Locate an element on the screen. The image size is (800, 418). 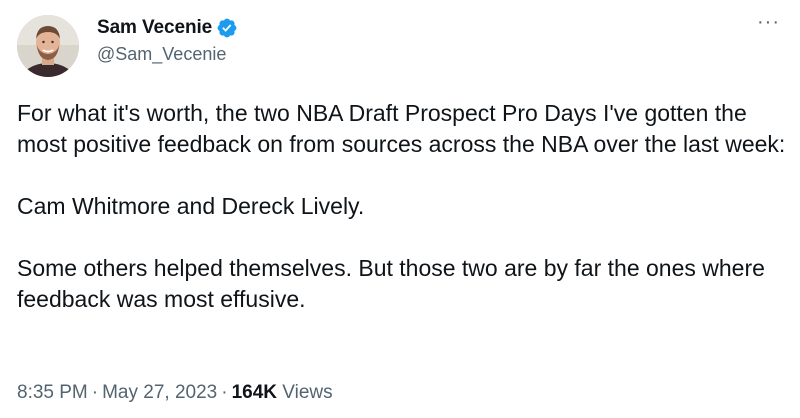
avatar is located at coordinates (48, 46).